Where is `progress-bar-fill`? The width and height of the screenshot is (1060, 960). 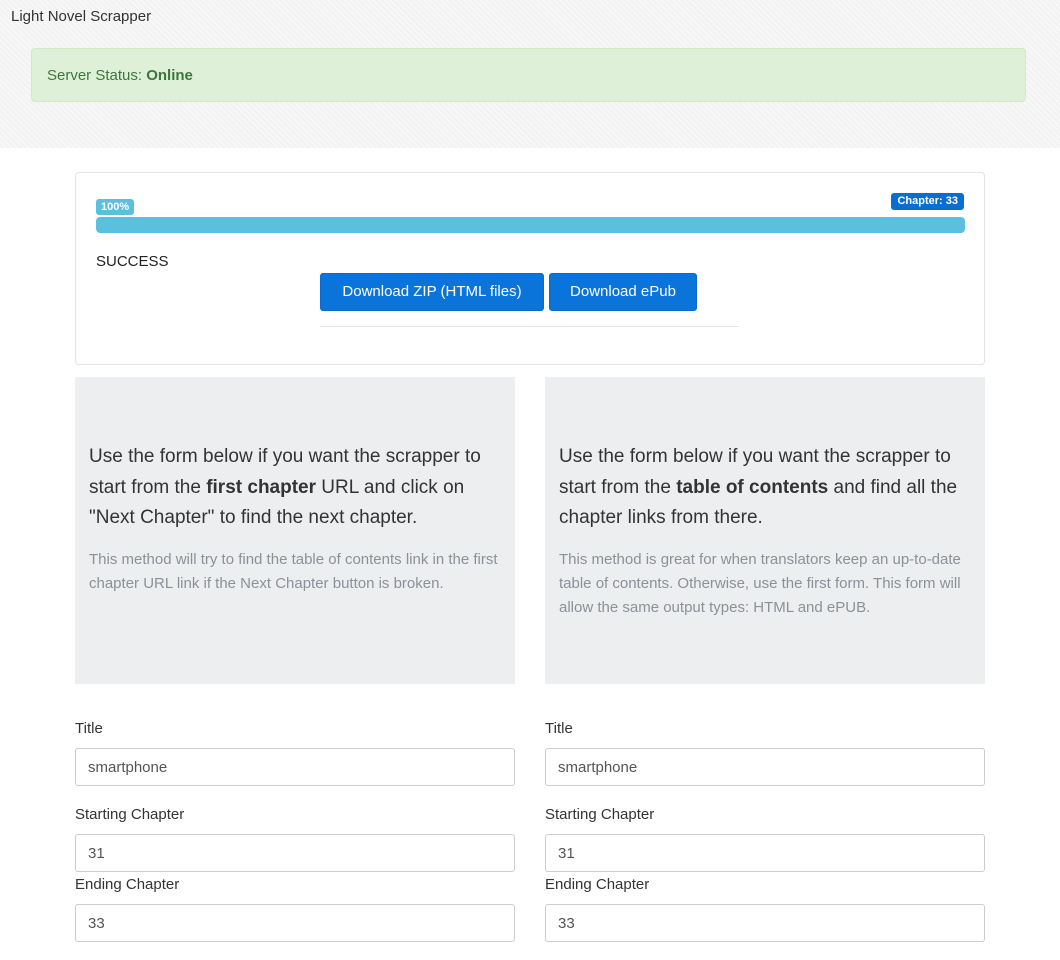
progress-bar-fill is located at coordinates (530, 225).